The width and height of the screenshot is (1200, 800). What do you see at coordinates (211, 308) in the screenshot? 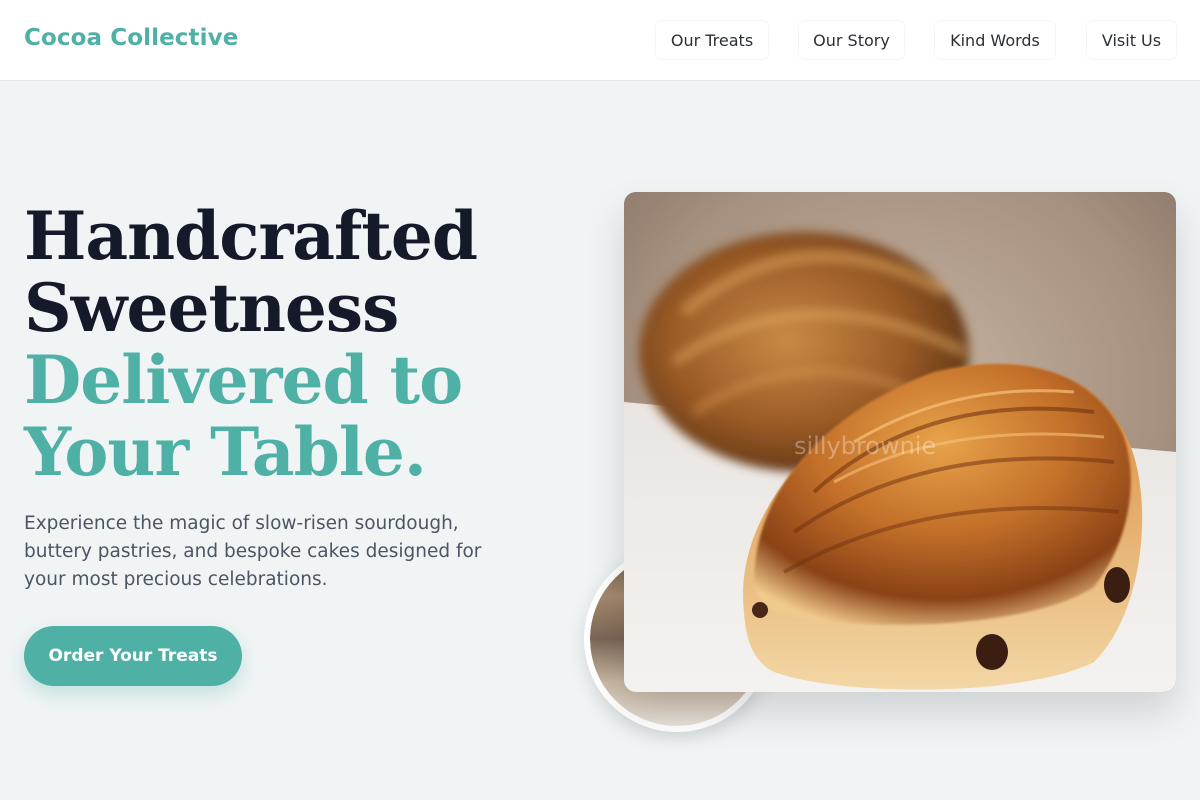
I see `headline-line-2: Sweetness` at bounding box center [211, 308].